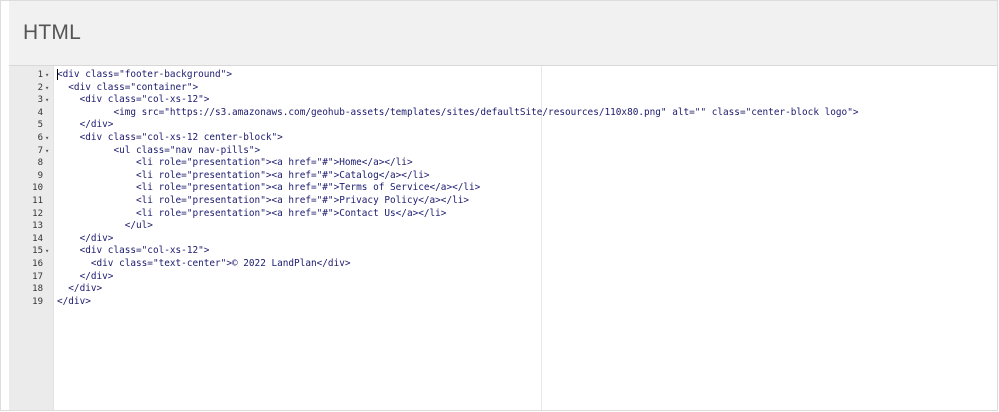  What do you see at coordinates (40, 175) in the screenshot?
I see `line-number: 9` at bounding box center [40, 175].